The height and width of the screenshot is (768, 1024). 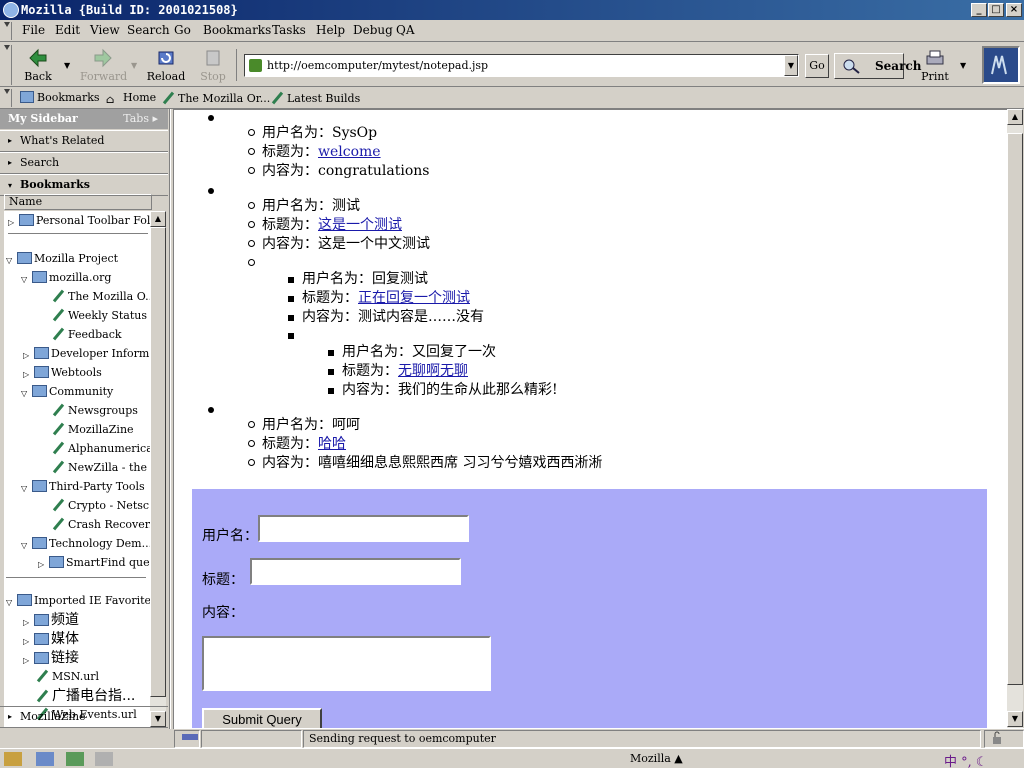 I want to click on title-input, so click(x=355, y=571).